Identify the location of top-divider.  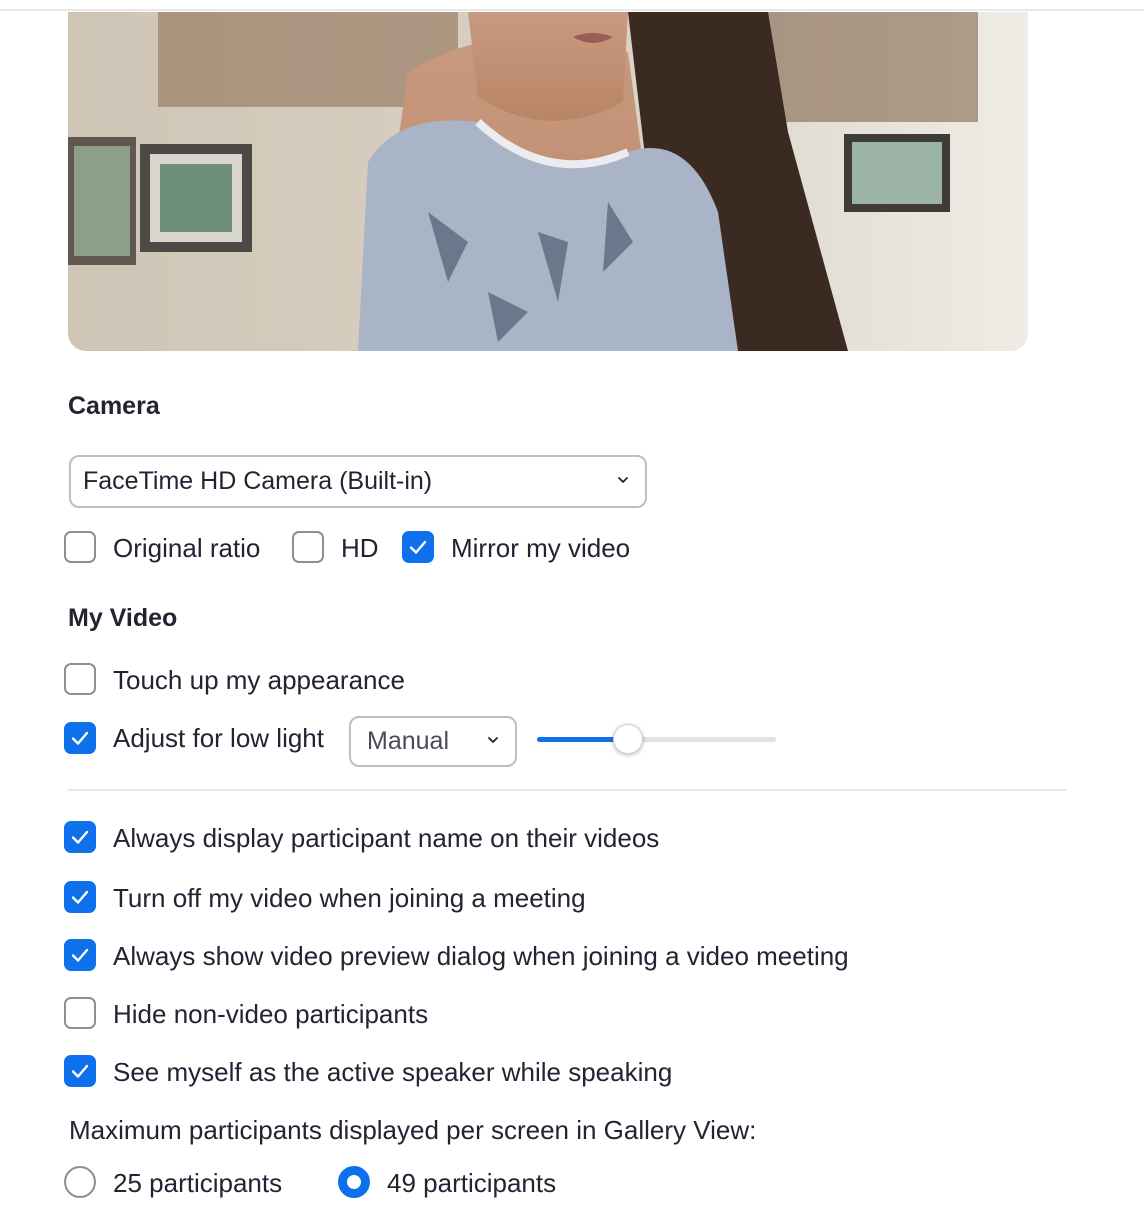
(572, 10).